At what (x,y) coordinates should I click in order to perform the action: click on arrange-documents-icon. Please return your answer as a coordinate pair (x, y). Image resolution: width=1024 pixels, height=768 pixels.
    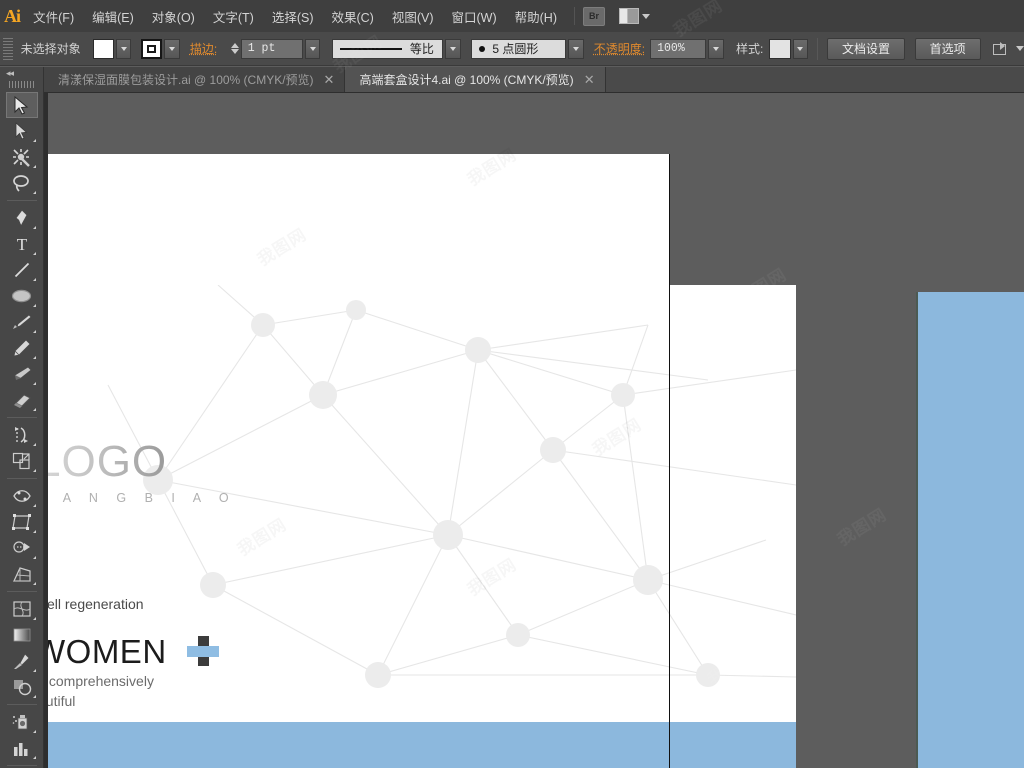
    Looking at the image, I should click on (1001, 48).